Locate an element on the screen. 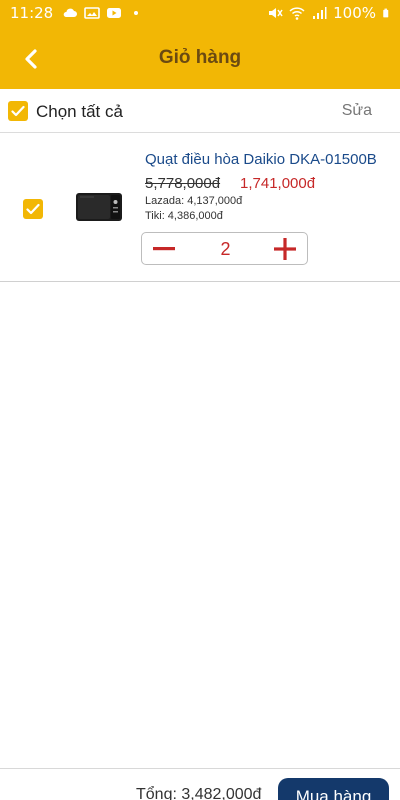 The image size is (400, 800). buy-button: Mua hàng is located at coordinates (333, 789).